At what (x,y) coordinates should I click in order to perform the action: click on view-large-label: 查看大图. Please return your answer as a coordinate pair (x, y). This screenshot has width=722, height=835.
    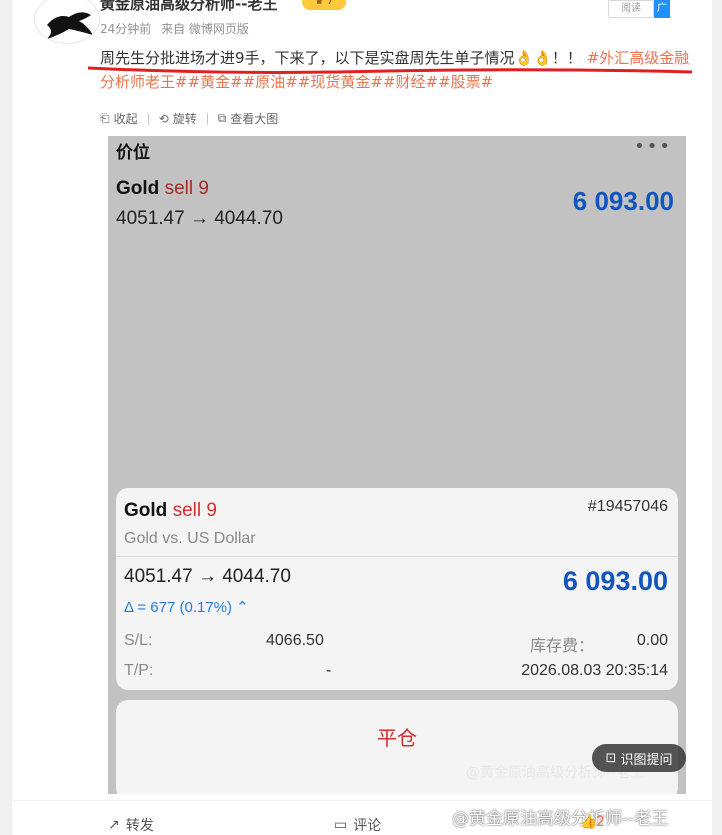
    Looking at the image, I should click on (254, 119).